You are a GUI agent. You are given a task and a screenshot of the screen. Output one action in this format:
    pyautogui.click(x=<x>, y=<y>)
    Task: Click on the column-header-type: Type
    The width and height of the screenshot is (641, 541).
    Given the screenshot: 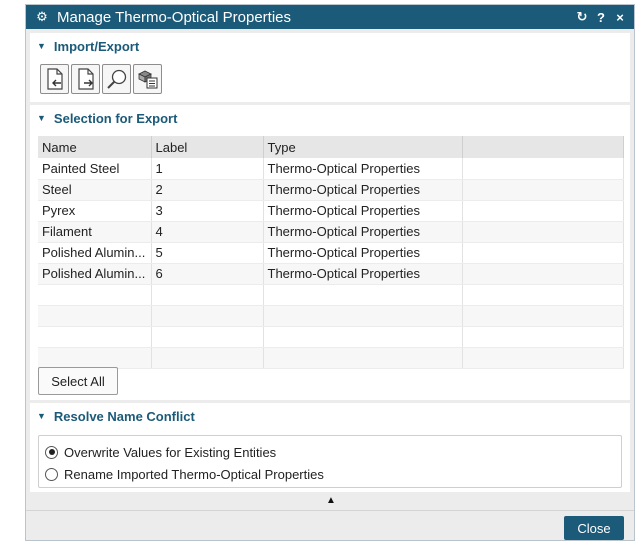 What is the action you would take?
    pyautogui.click(x=363, y=147)
    